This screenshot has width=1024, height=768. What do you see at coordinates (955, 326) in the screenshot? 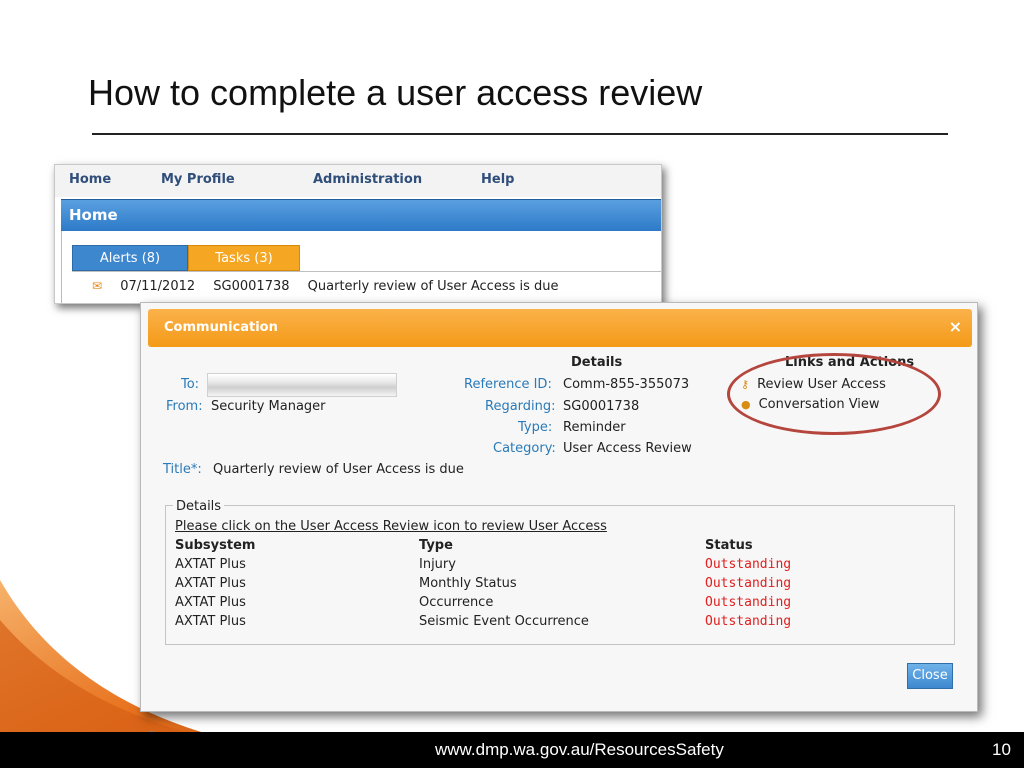
I see `close-icon: ×` at bounding box center [955, 326].